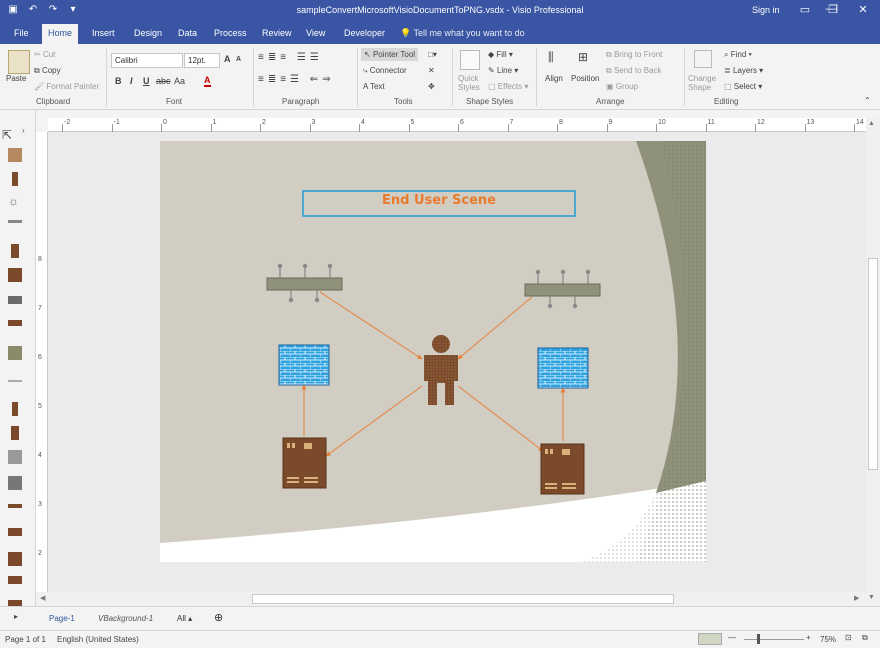 The image size is (880, 648). Describe the element at coordinates (810, 122) in the screenshot. I see `ruler-tick-label: 13` at that location.